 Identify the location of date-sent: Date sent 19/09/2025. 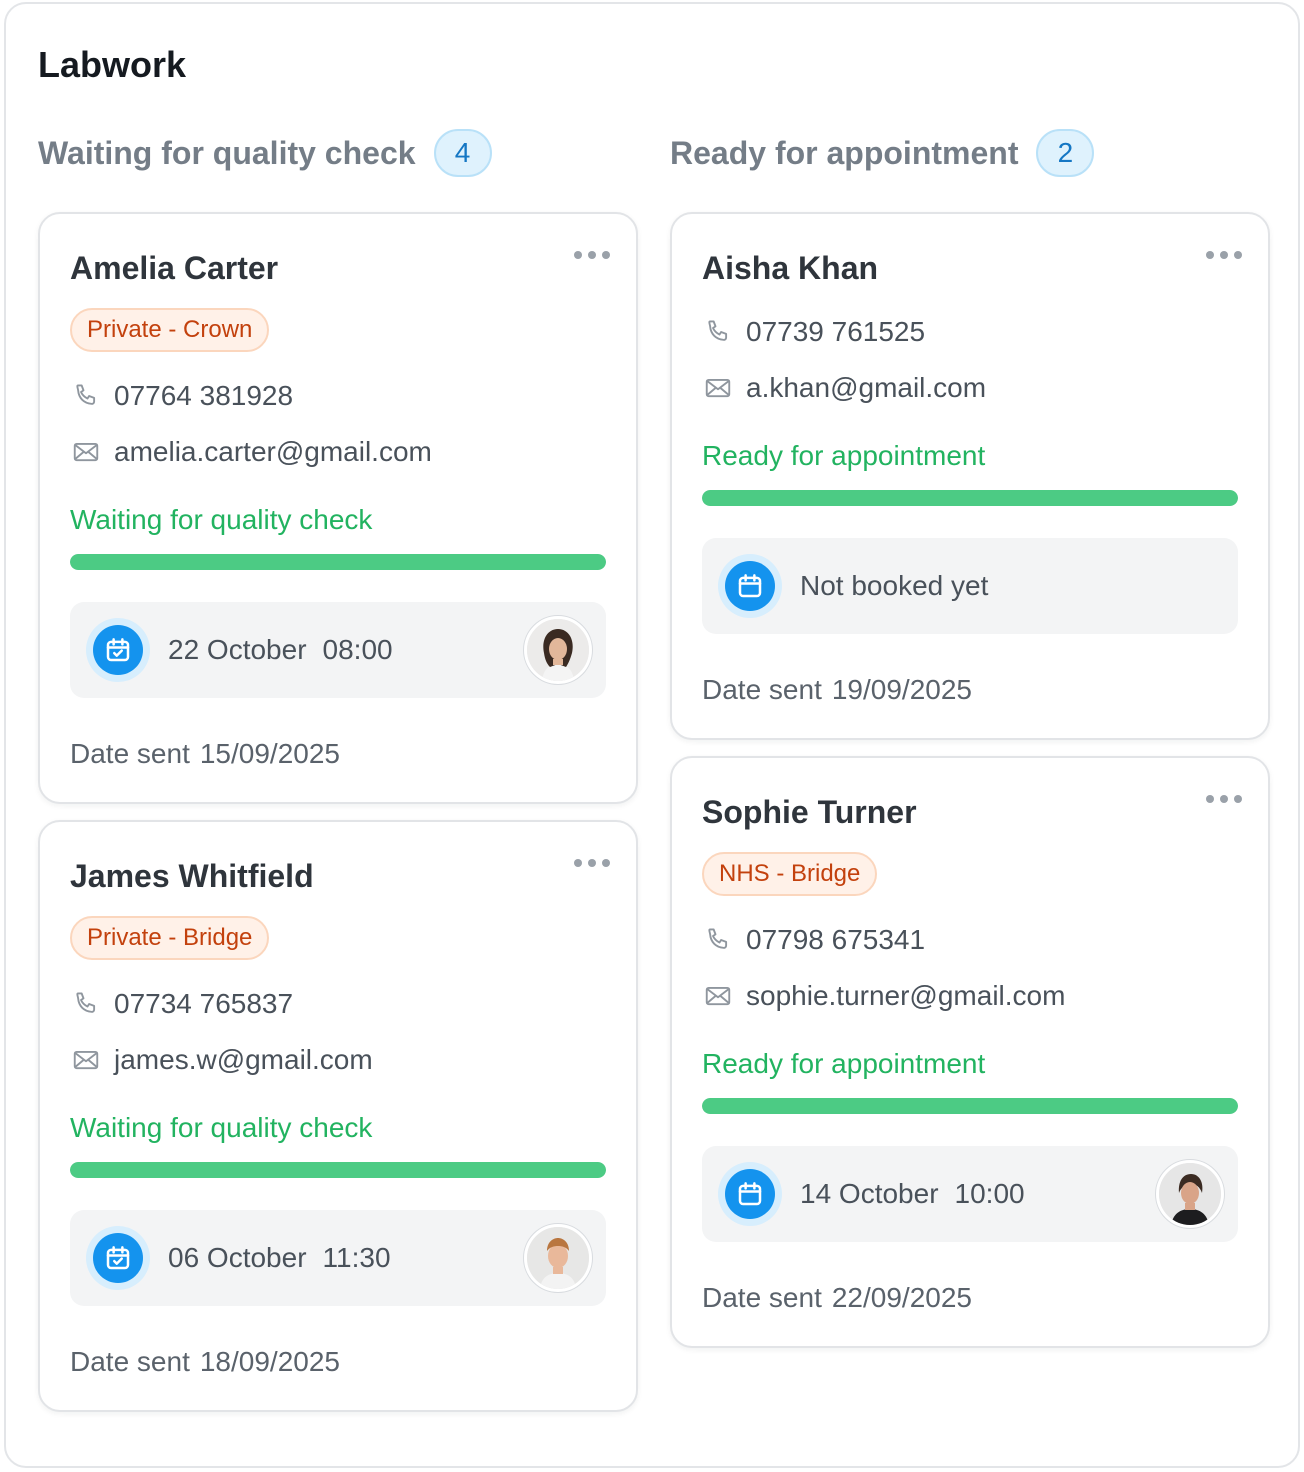
(970, 690).